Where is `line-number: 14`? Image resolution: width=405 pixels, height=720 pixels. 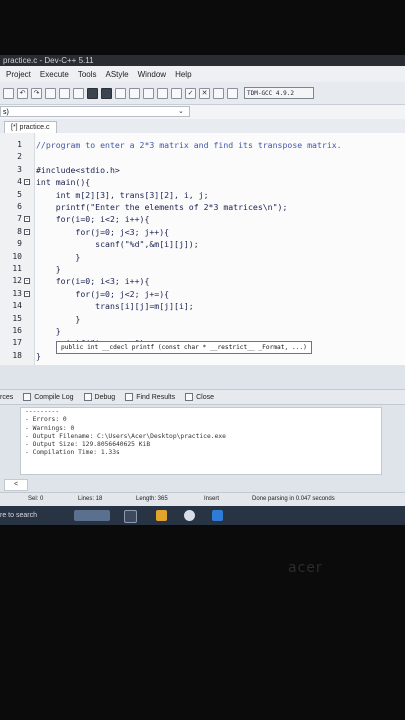
line-number: 14 is located at coordinates (17, 306).